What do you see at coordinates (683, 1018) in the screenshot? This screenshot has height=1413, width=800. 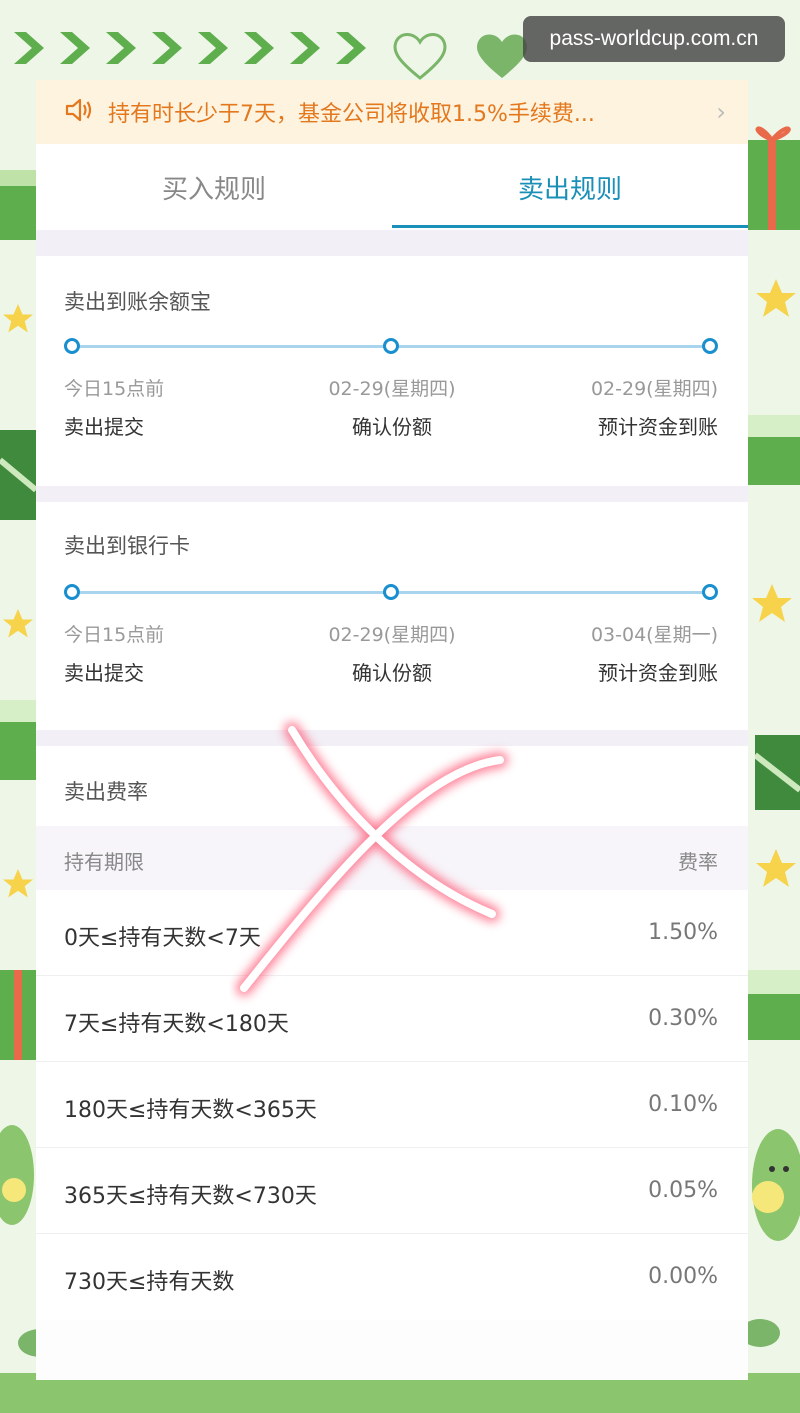 I see `fee-rate: 0.30%` at bounding box center [683, 1018].